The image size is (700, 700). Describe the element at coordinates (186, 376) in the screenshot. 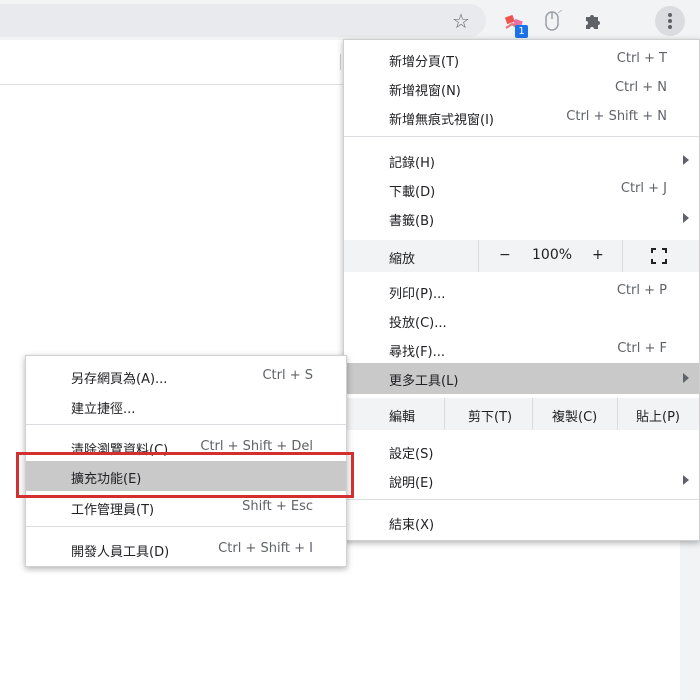

I see `menu-item-save-page-as: 另存網頁為(A)... Ctrl + S` at that location.